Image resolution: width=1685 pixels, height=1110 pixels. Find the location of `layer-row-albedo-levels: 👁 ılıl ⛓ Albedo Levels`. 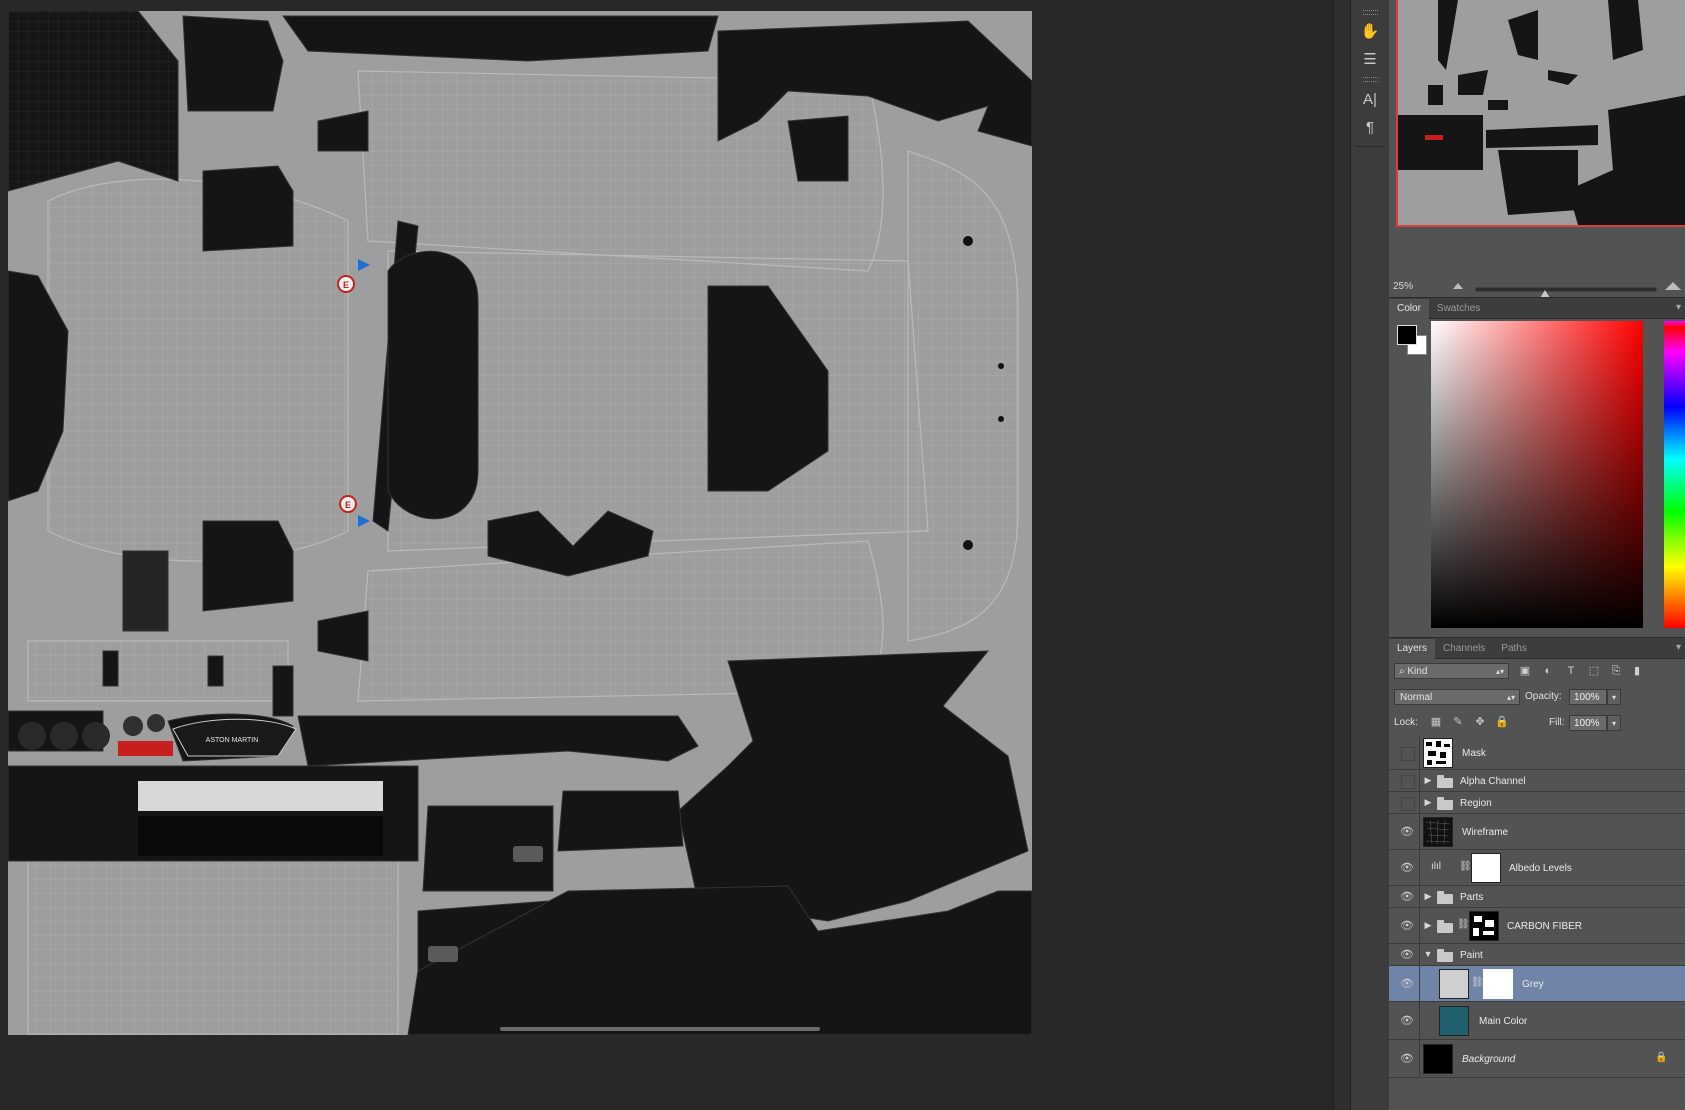

layer-row-albedo-levels: 👁 ılıl ⛓ Albedo Levels is located at coordinates (1537, 868).